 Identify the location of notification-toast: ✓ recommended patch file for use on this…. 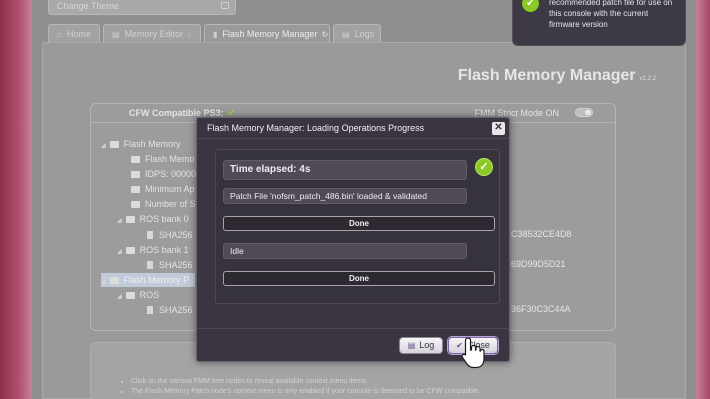
(599, 23).